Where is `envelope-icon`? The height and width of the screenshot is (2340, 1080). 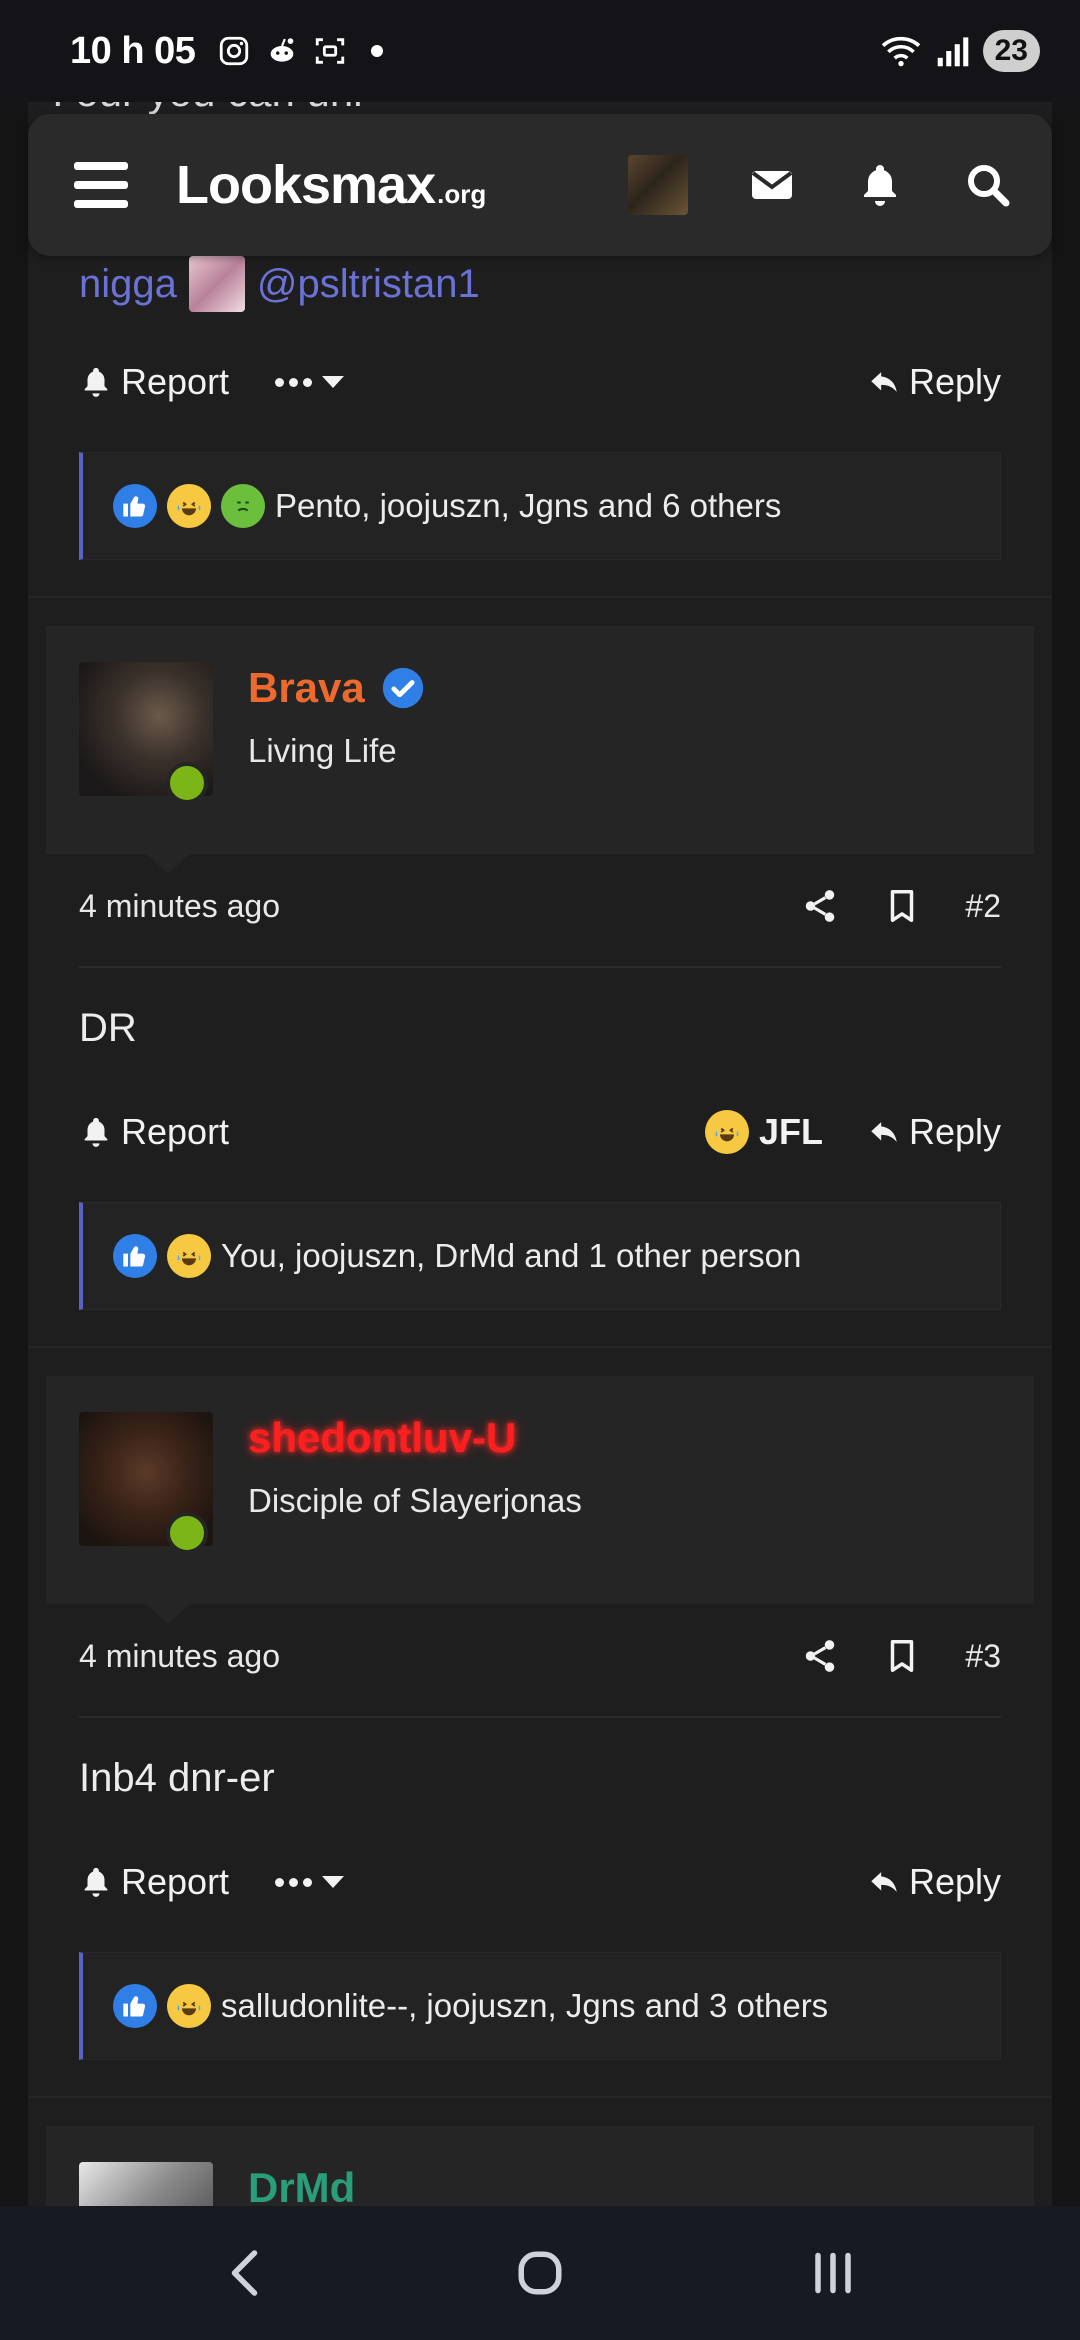 envelope-icon is located at coordinates (772, 185).